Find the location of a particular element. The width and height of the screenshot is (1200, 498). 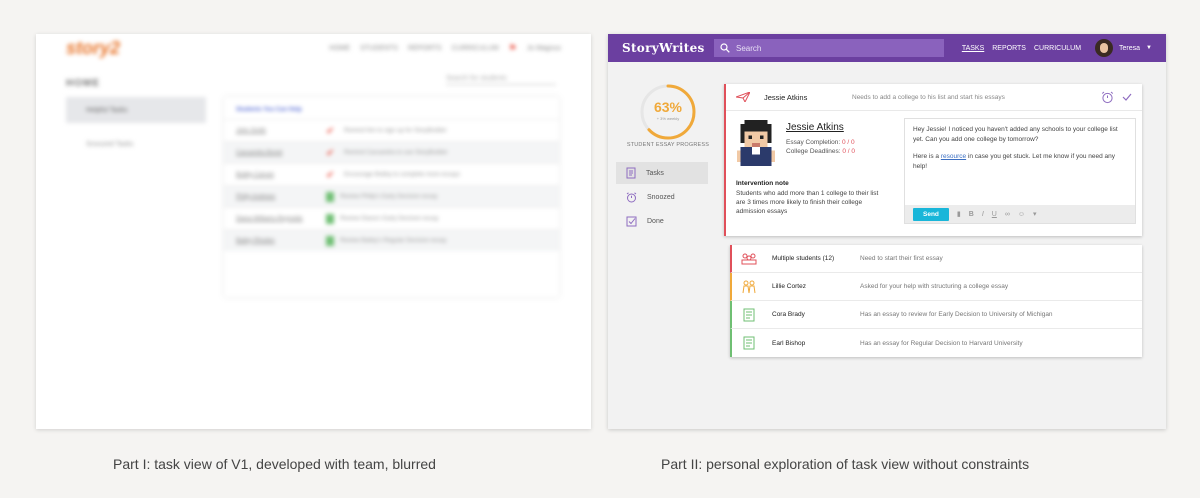

brand-logo: StoryWrites is located at coordinates (668, 48).